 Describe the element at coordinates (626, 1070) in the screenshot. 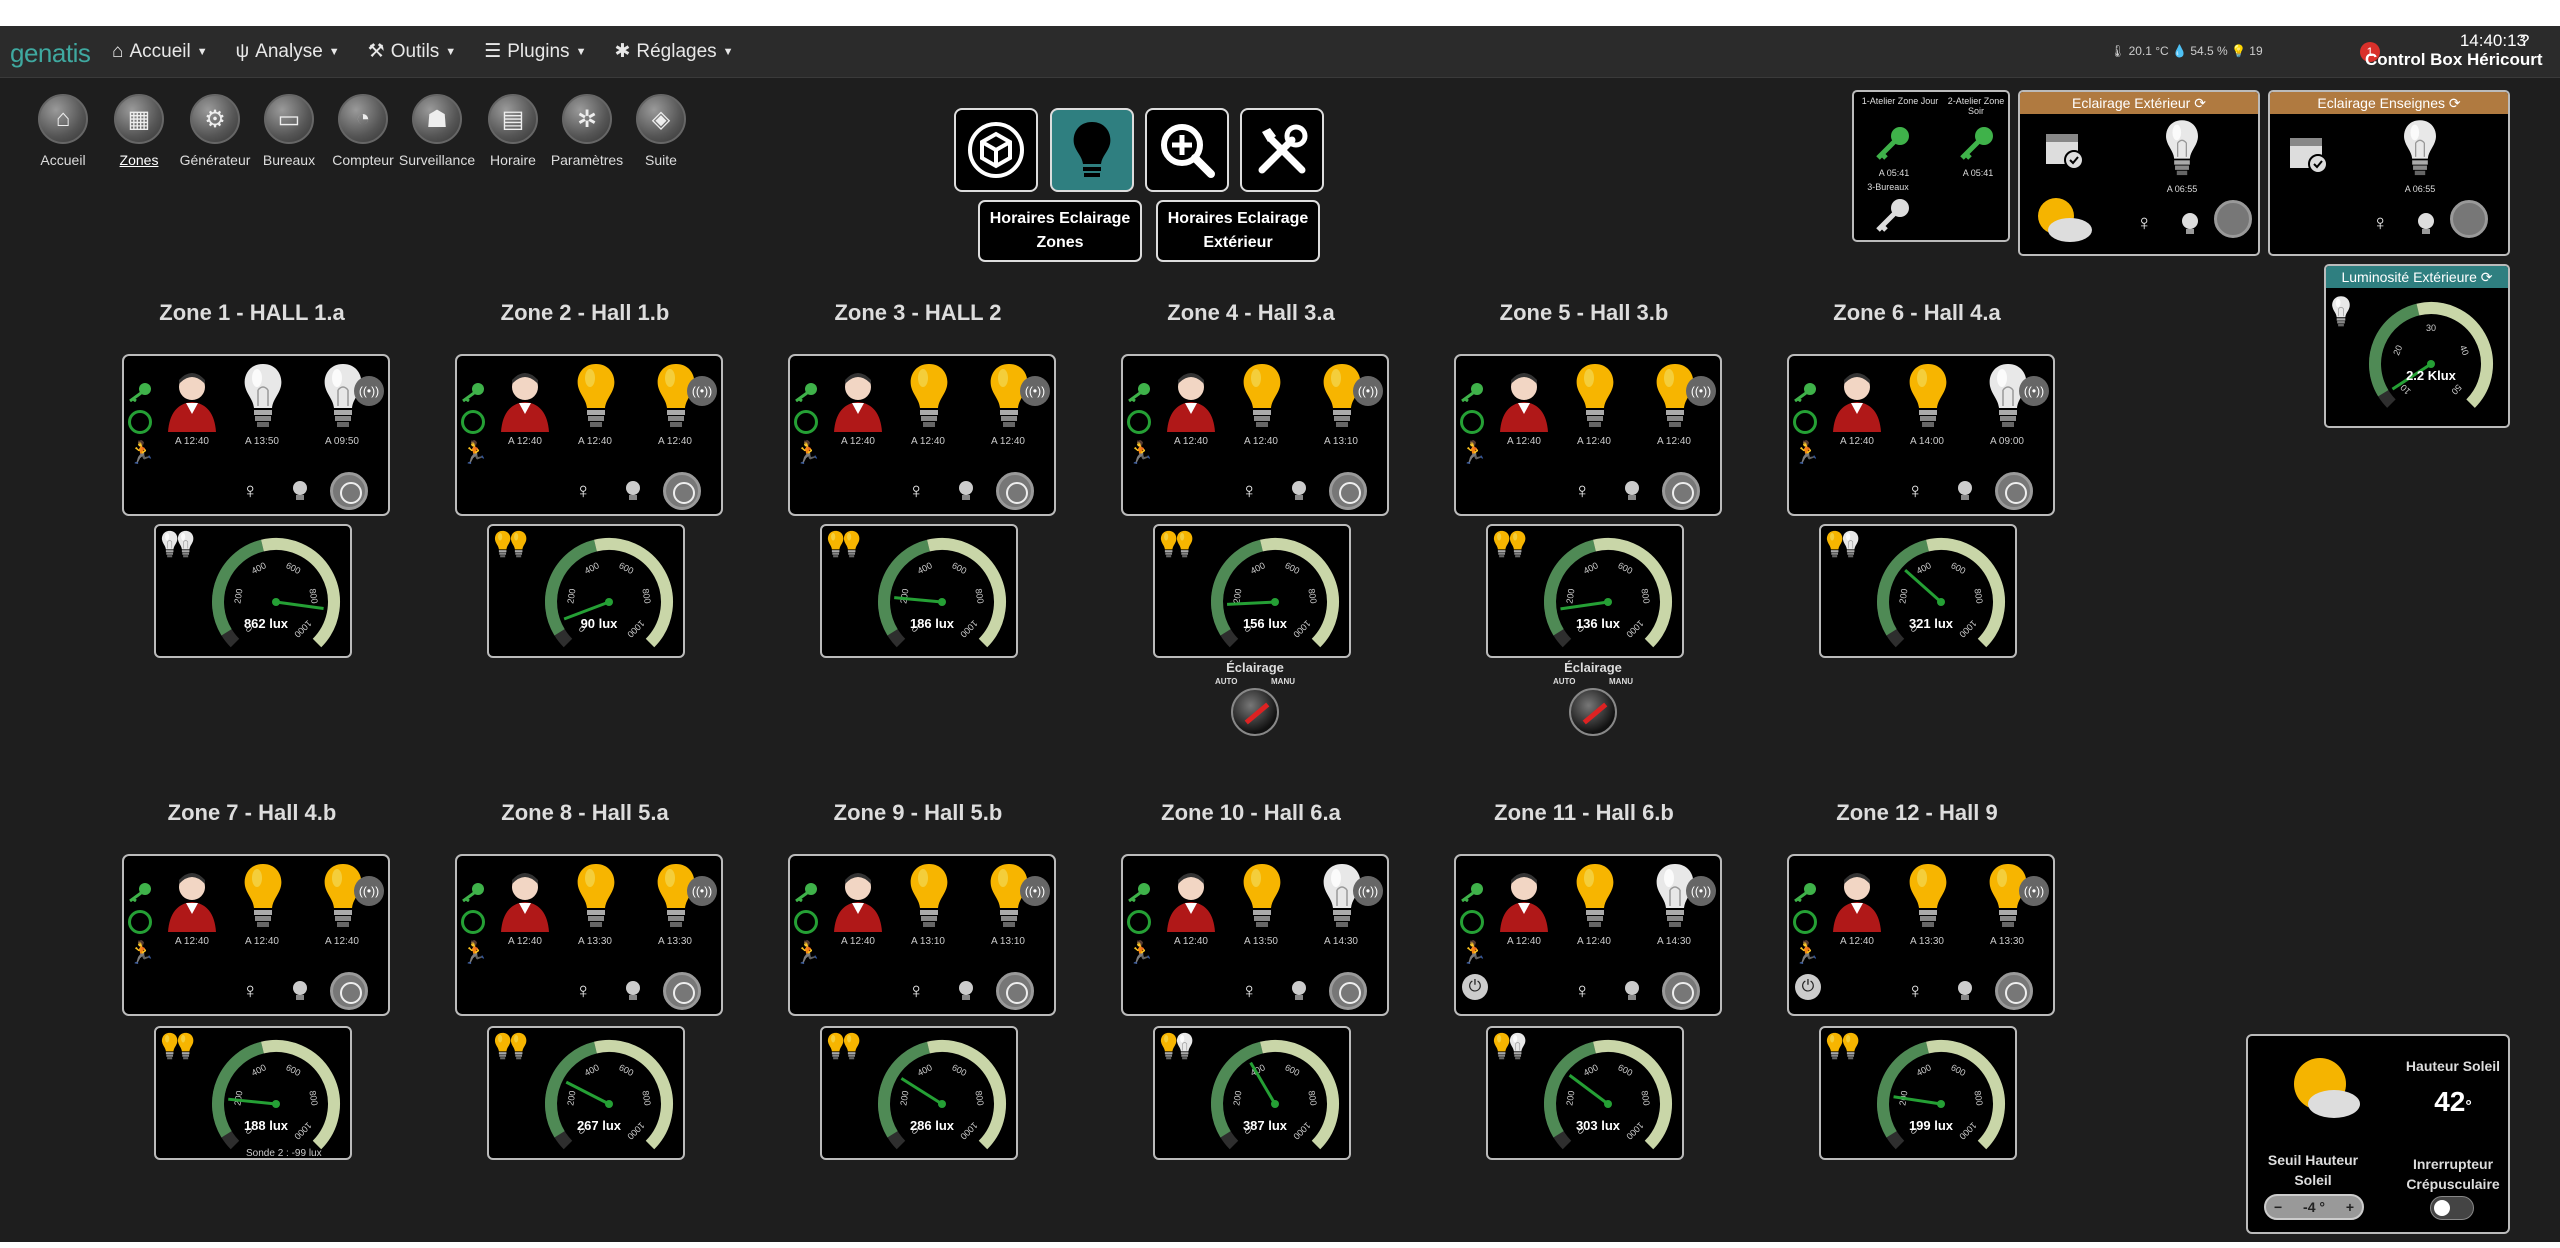

I see `gauge-tick-label: 600` at that location.